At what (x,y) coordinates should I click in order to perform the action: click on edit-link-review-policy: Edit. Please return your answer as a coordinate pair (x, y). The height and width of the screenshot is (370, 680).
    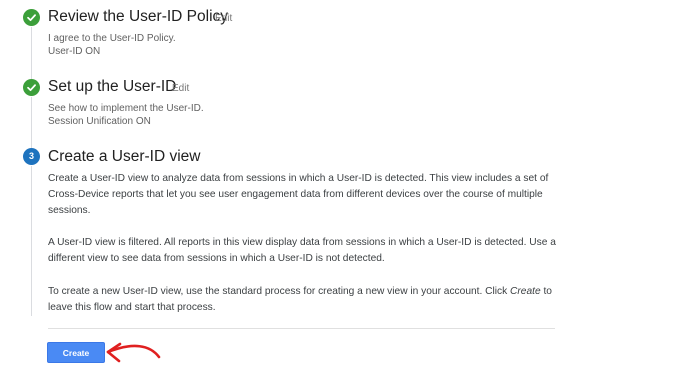
    Looking at the image, I should click on (223, 19).